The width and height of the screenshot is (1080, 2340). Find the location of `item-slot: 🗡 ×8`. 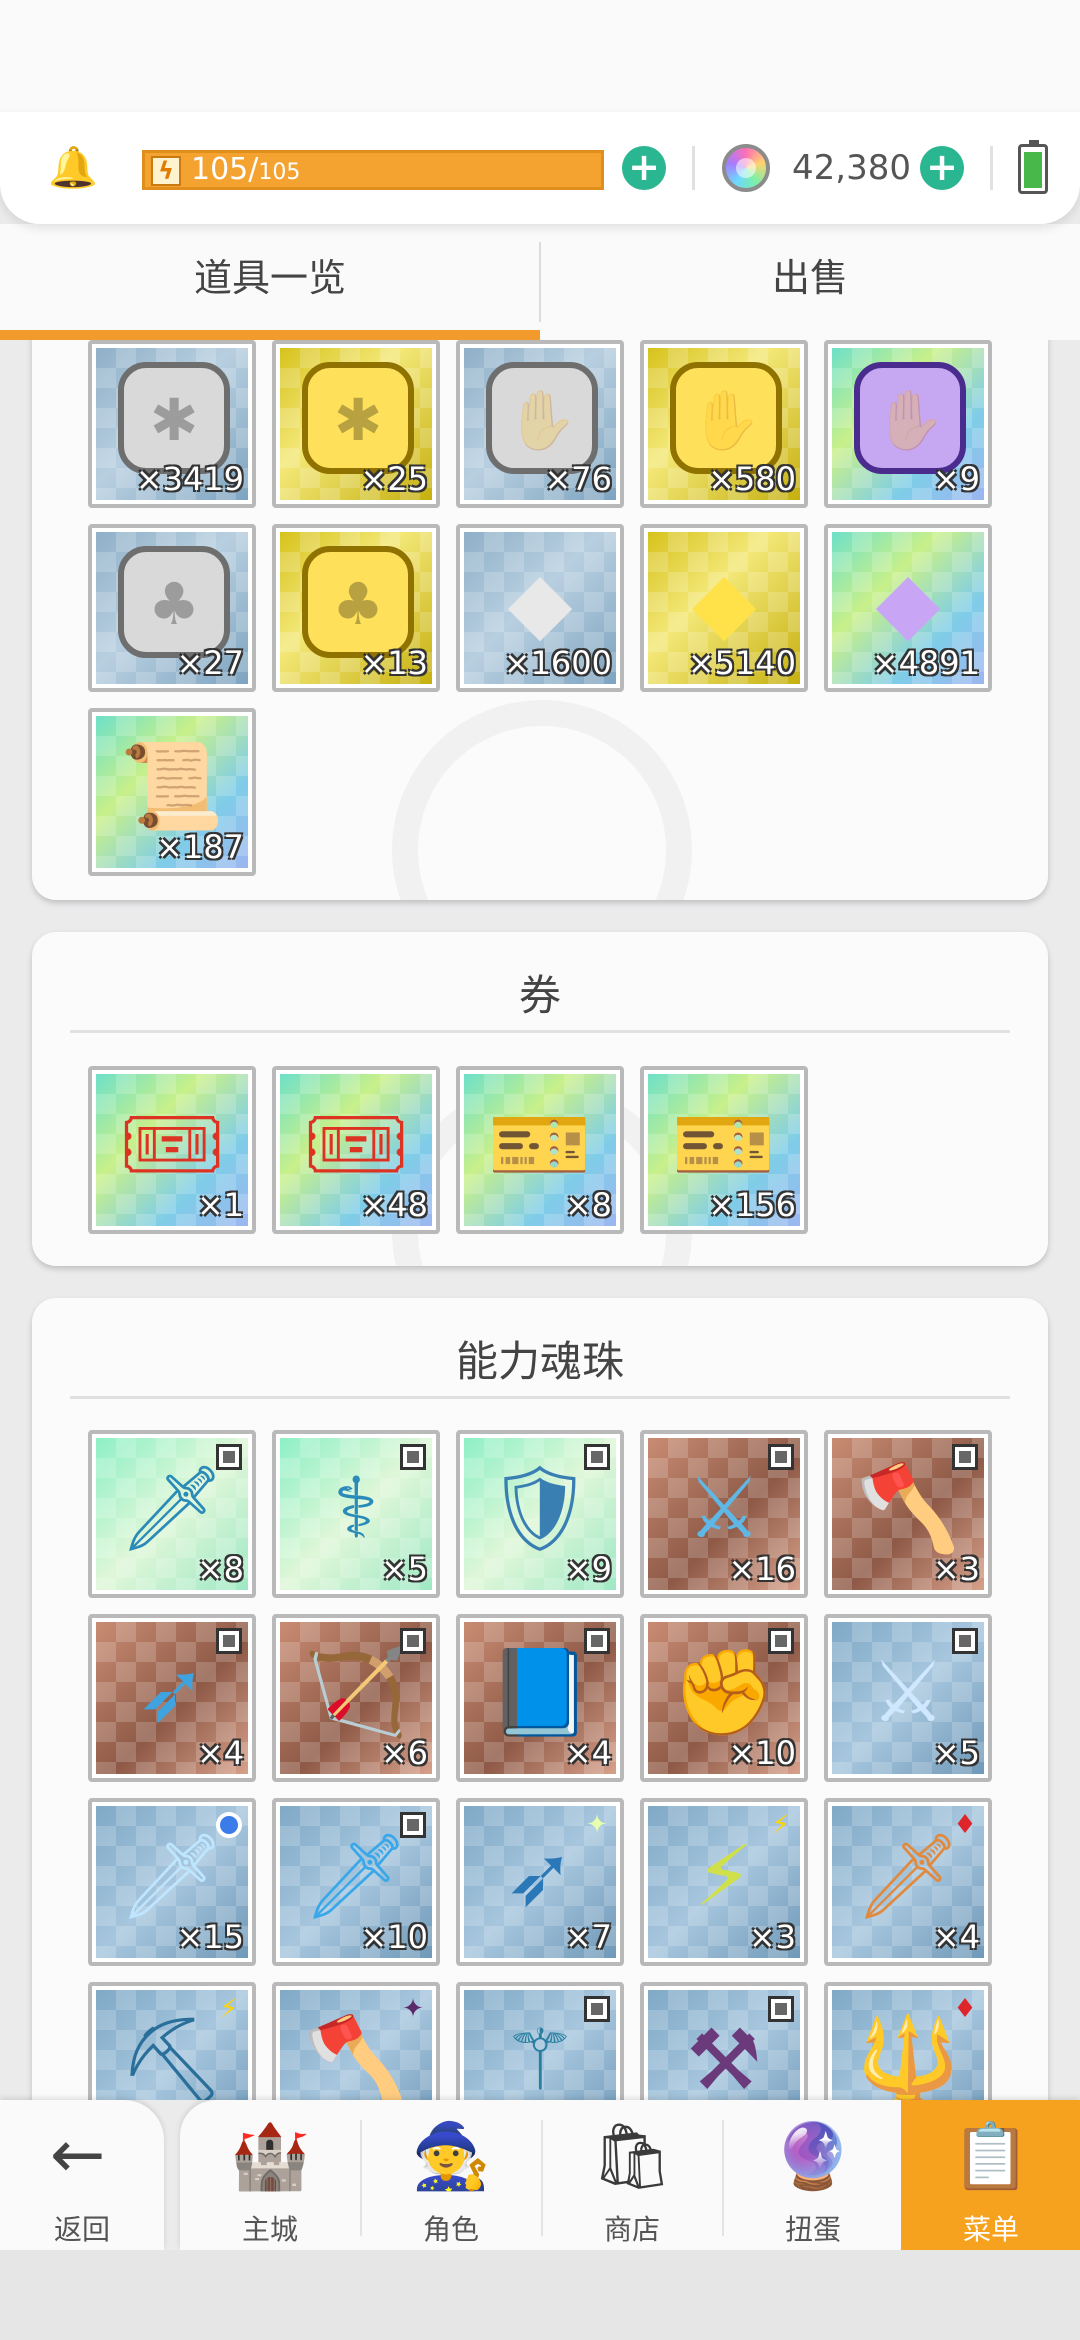

item-slot: 🗡 ×8 is located at coordinates (172, 1514).